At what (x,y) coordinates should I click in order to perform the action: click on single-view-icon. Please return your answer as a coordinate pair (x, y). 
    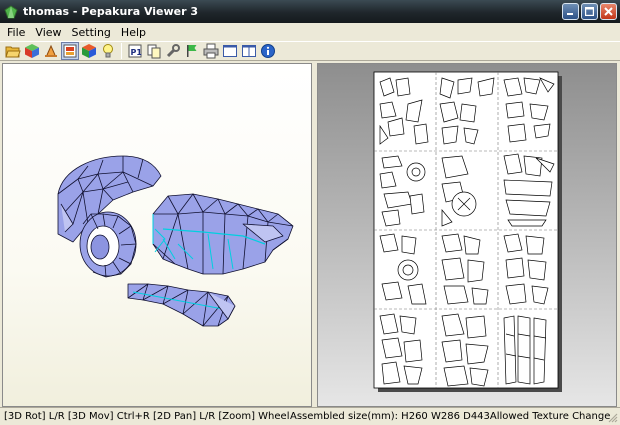
    Looking at the image, I should click on (230, 51).